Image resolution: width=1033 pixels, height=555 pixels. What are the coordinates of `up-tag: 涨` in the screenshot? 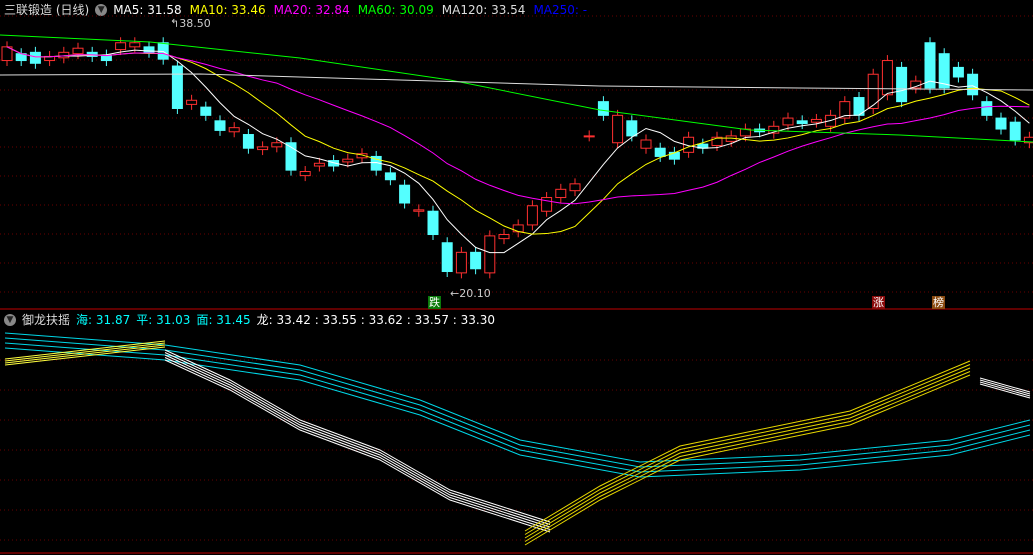 It's located at (878, 302).